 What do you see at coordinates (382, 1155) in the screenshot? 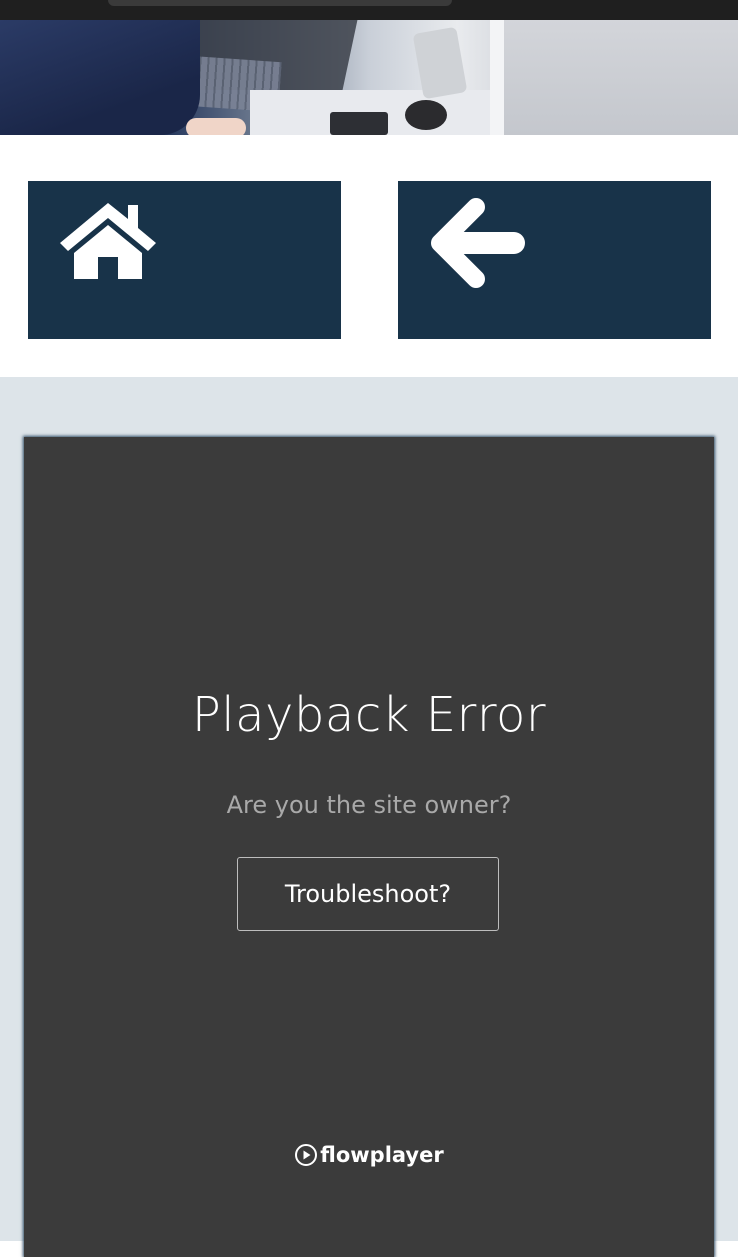
I see `brand-name: flowplayer` at bounding box center [382, 1155].